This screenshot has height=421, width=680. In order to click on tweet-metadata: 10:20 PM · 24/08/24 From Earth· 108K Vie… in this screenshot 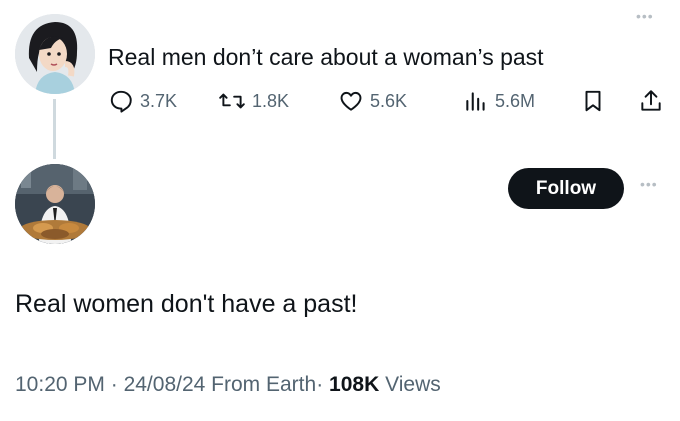, I will do `click(228, 385)`.